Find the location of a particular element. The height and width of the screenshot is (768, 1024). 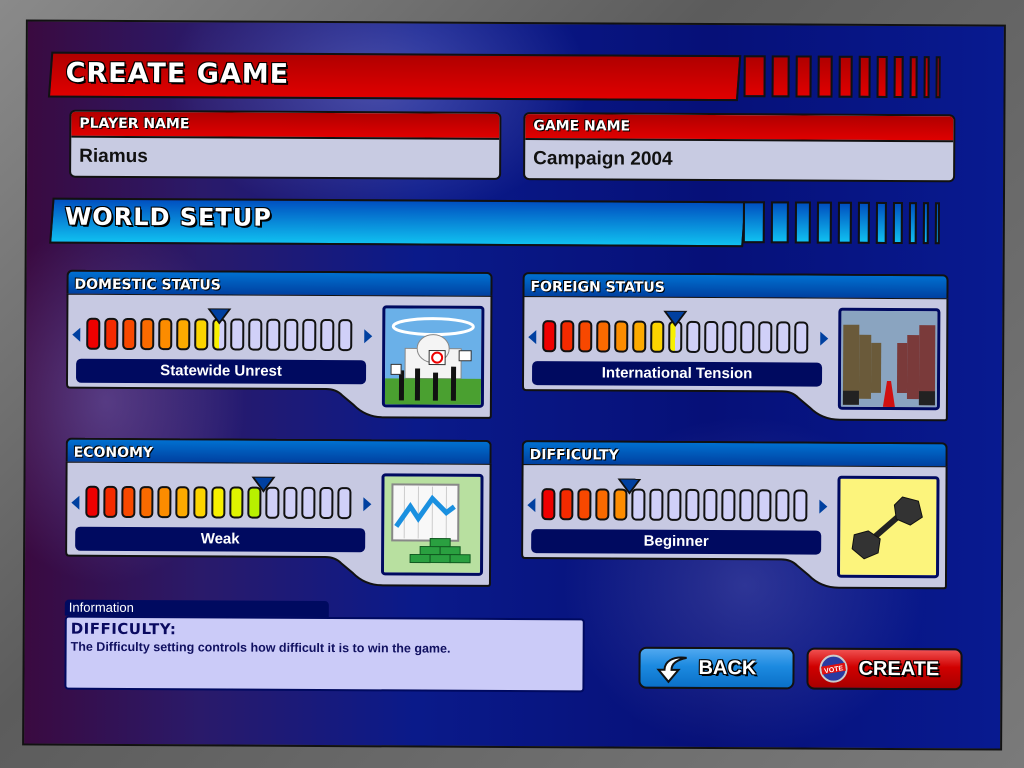

back-button-label: BACK is located at coordinates (727, 667).